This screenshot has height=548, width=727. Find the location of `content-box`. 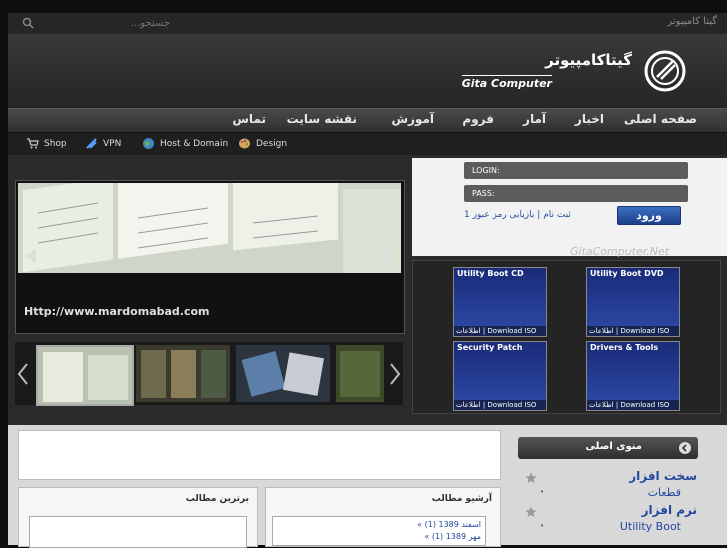

content-box is located at coordinates (259, 455).